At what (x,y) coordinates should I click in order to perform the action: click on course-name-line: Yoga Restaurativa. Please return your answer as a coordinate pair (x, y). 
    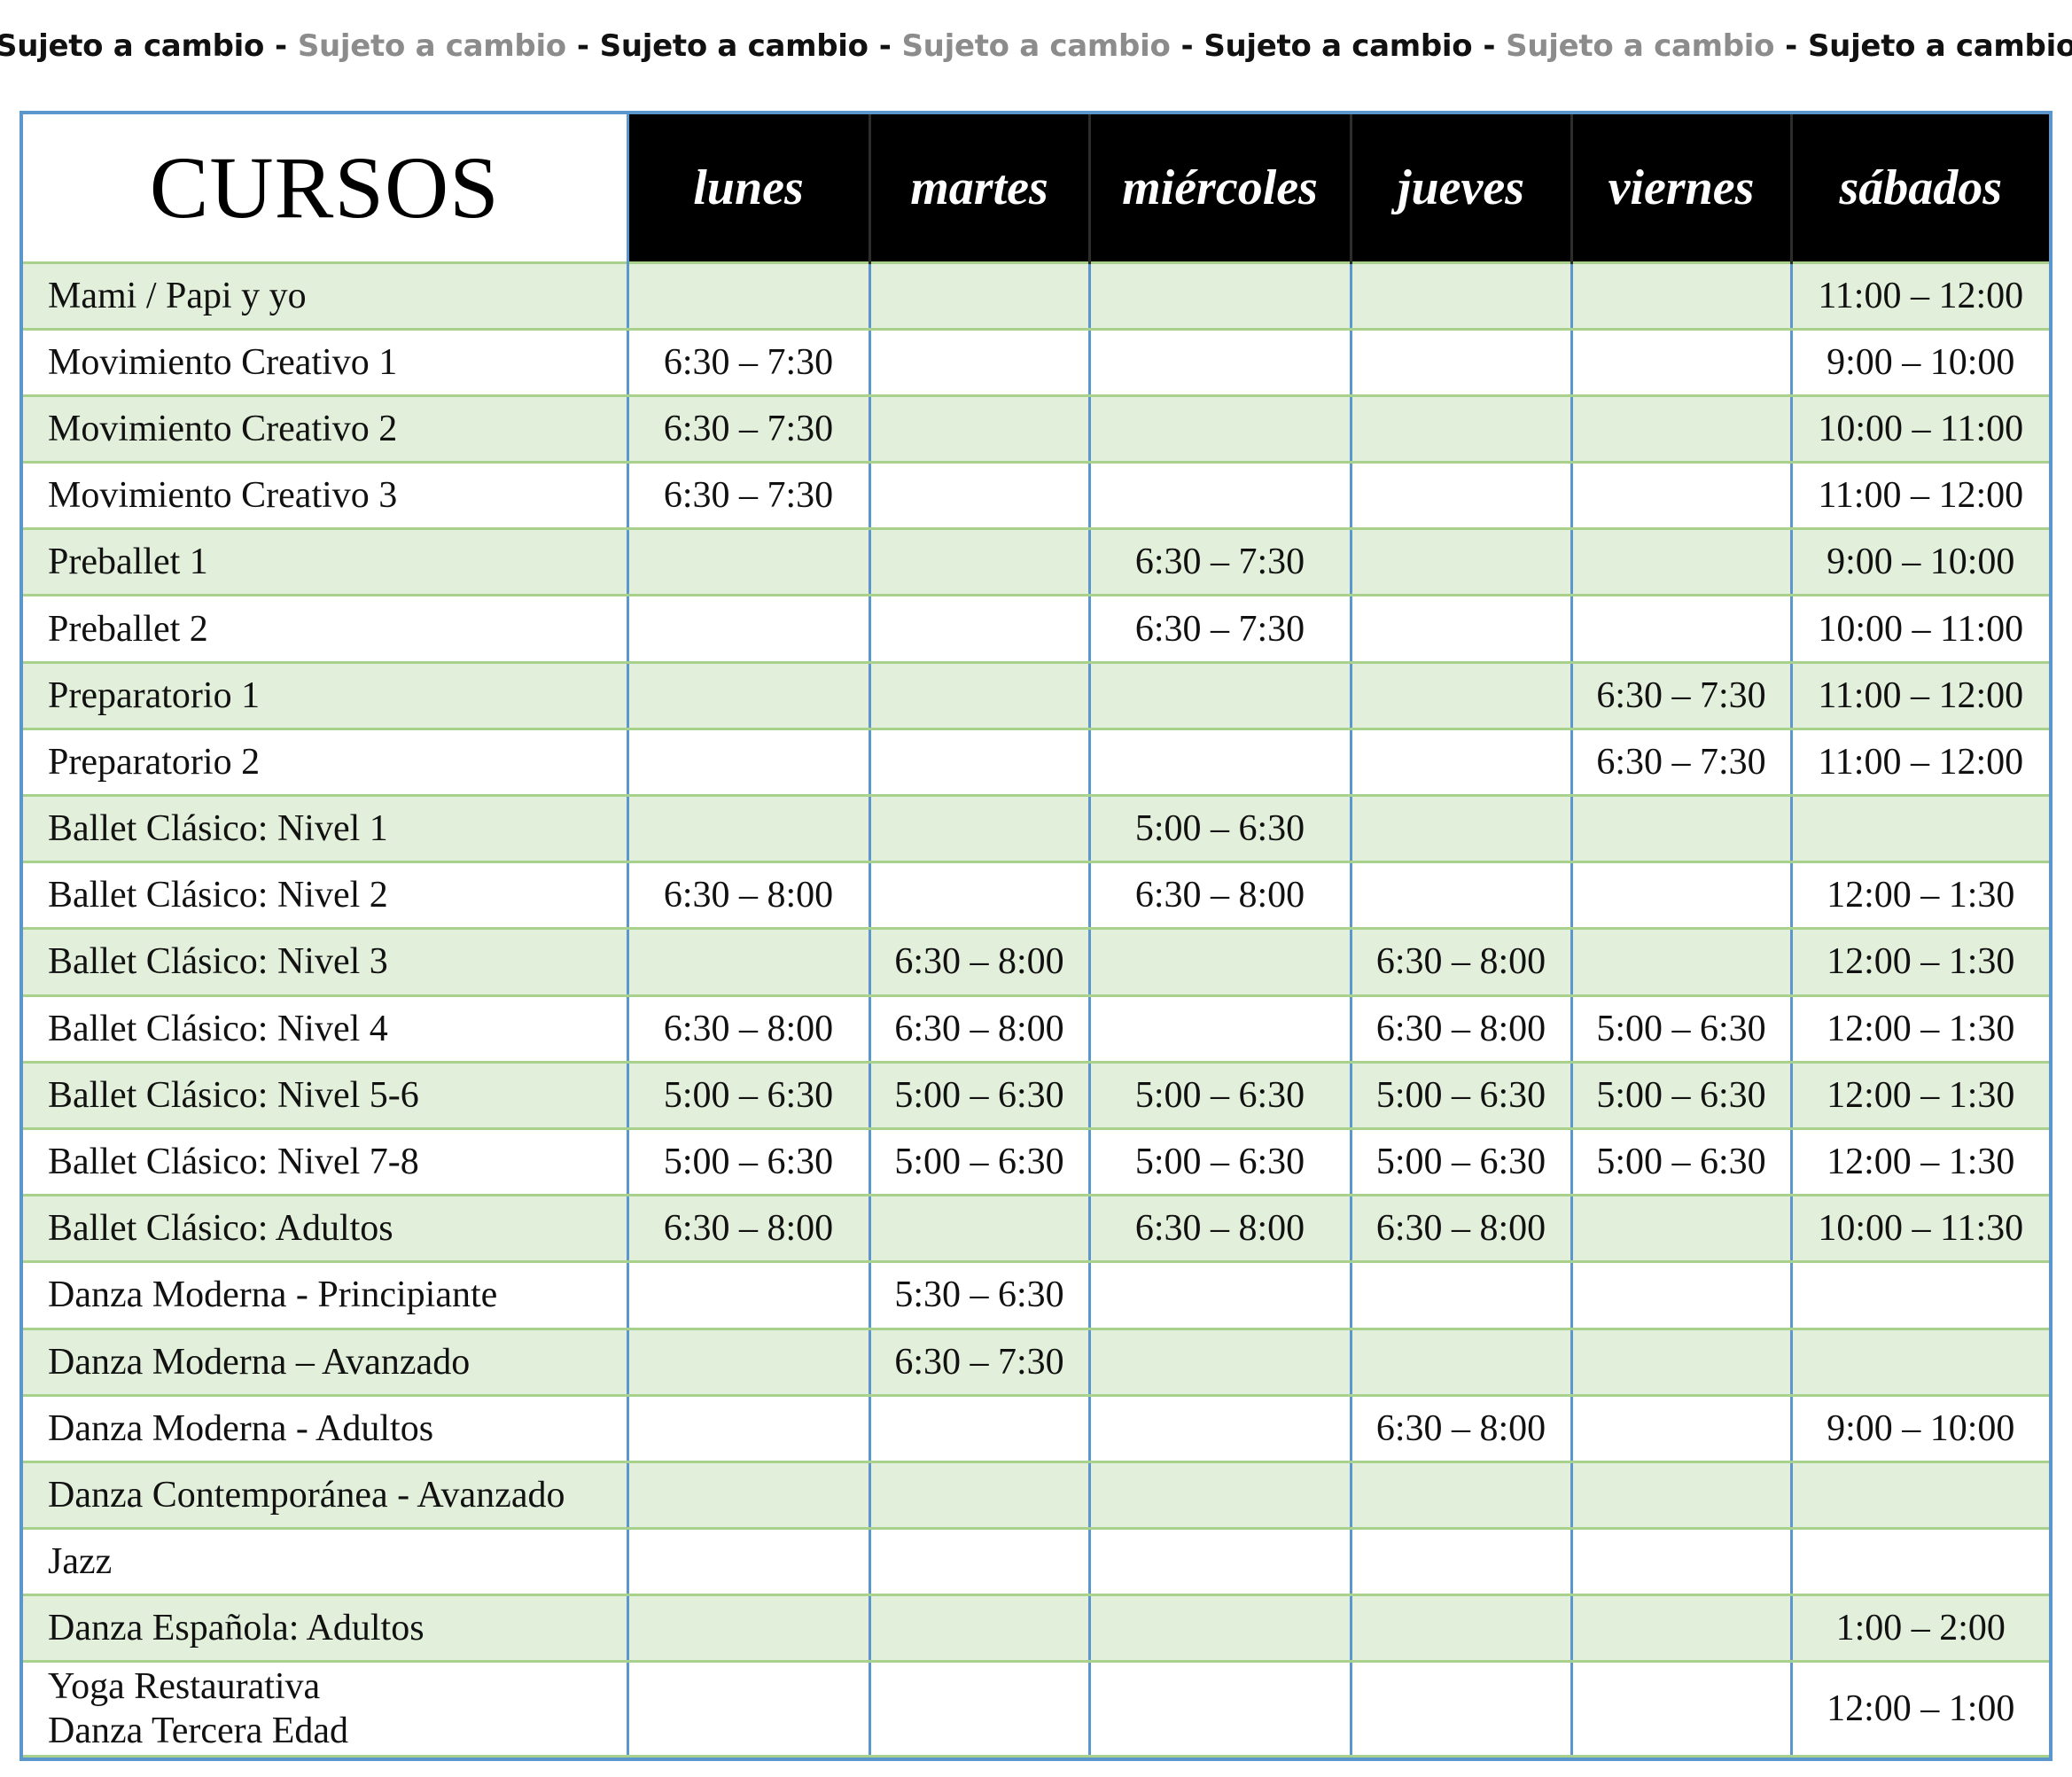
    Looking at the image, I should click on (184, 1687).